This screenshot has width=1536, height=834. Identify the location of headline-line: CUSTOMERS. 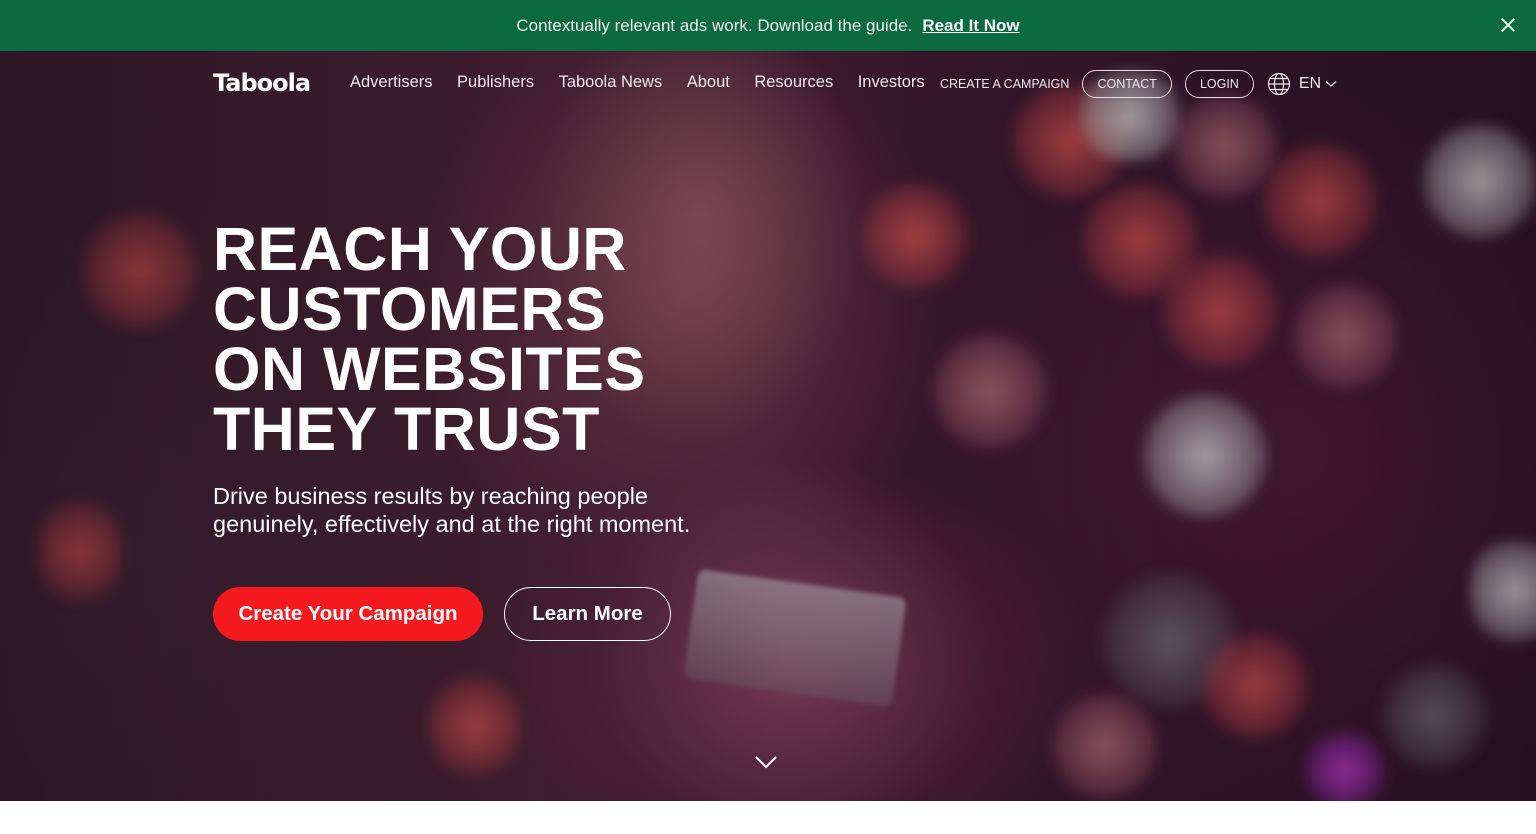
(410, 309).